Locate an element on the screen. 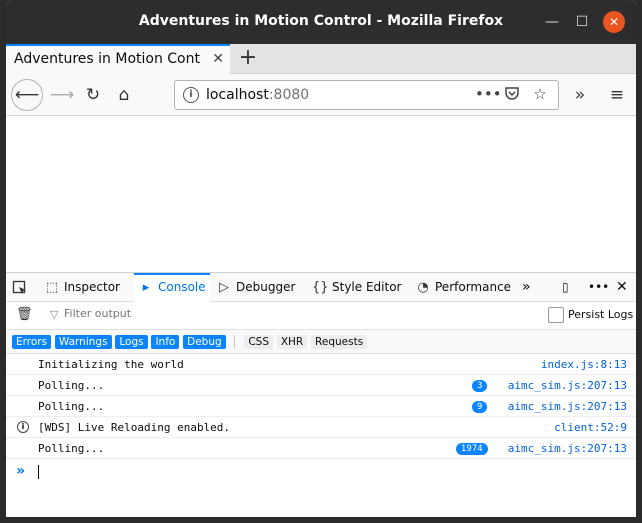 This screenshot has width=642, height=523. minimize-icon: — is located at coordinates (552, 22).